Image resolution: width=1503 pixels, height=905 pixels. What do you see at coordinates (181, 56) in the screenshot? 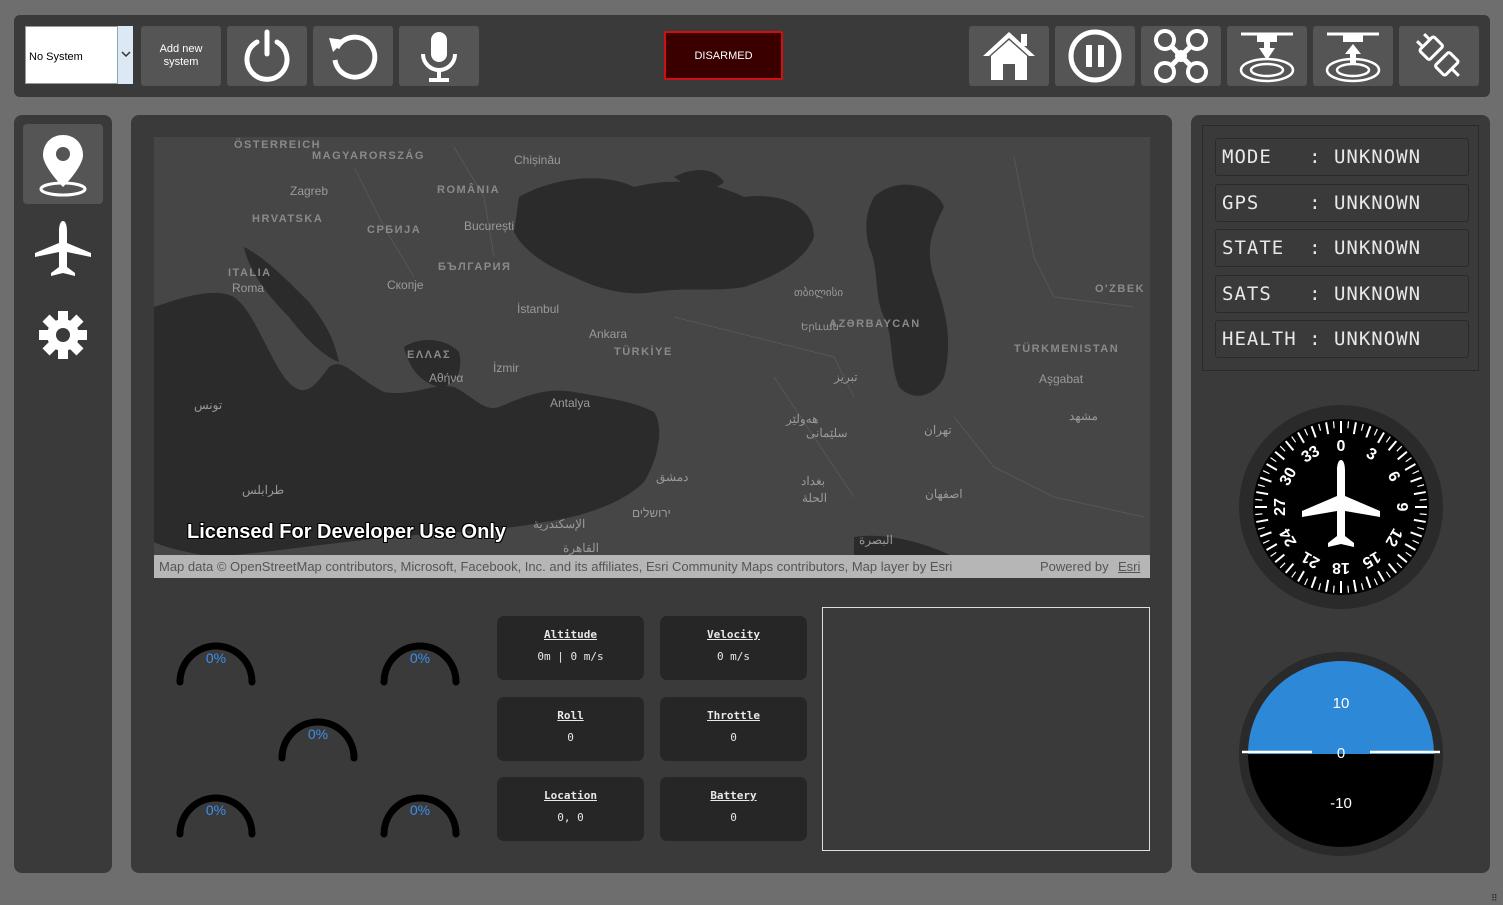
I see `add-system-button: Add new system` at bounding box center [181, 56].